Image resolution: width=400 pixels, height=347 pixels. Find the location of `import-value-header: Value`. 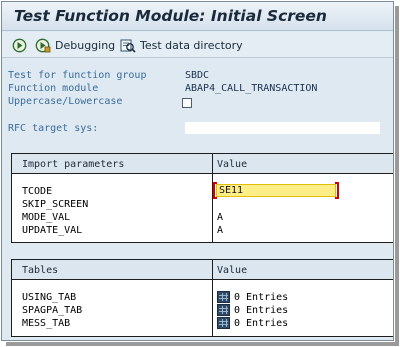

import-value-header: Value is located at coordinates (232, 164).